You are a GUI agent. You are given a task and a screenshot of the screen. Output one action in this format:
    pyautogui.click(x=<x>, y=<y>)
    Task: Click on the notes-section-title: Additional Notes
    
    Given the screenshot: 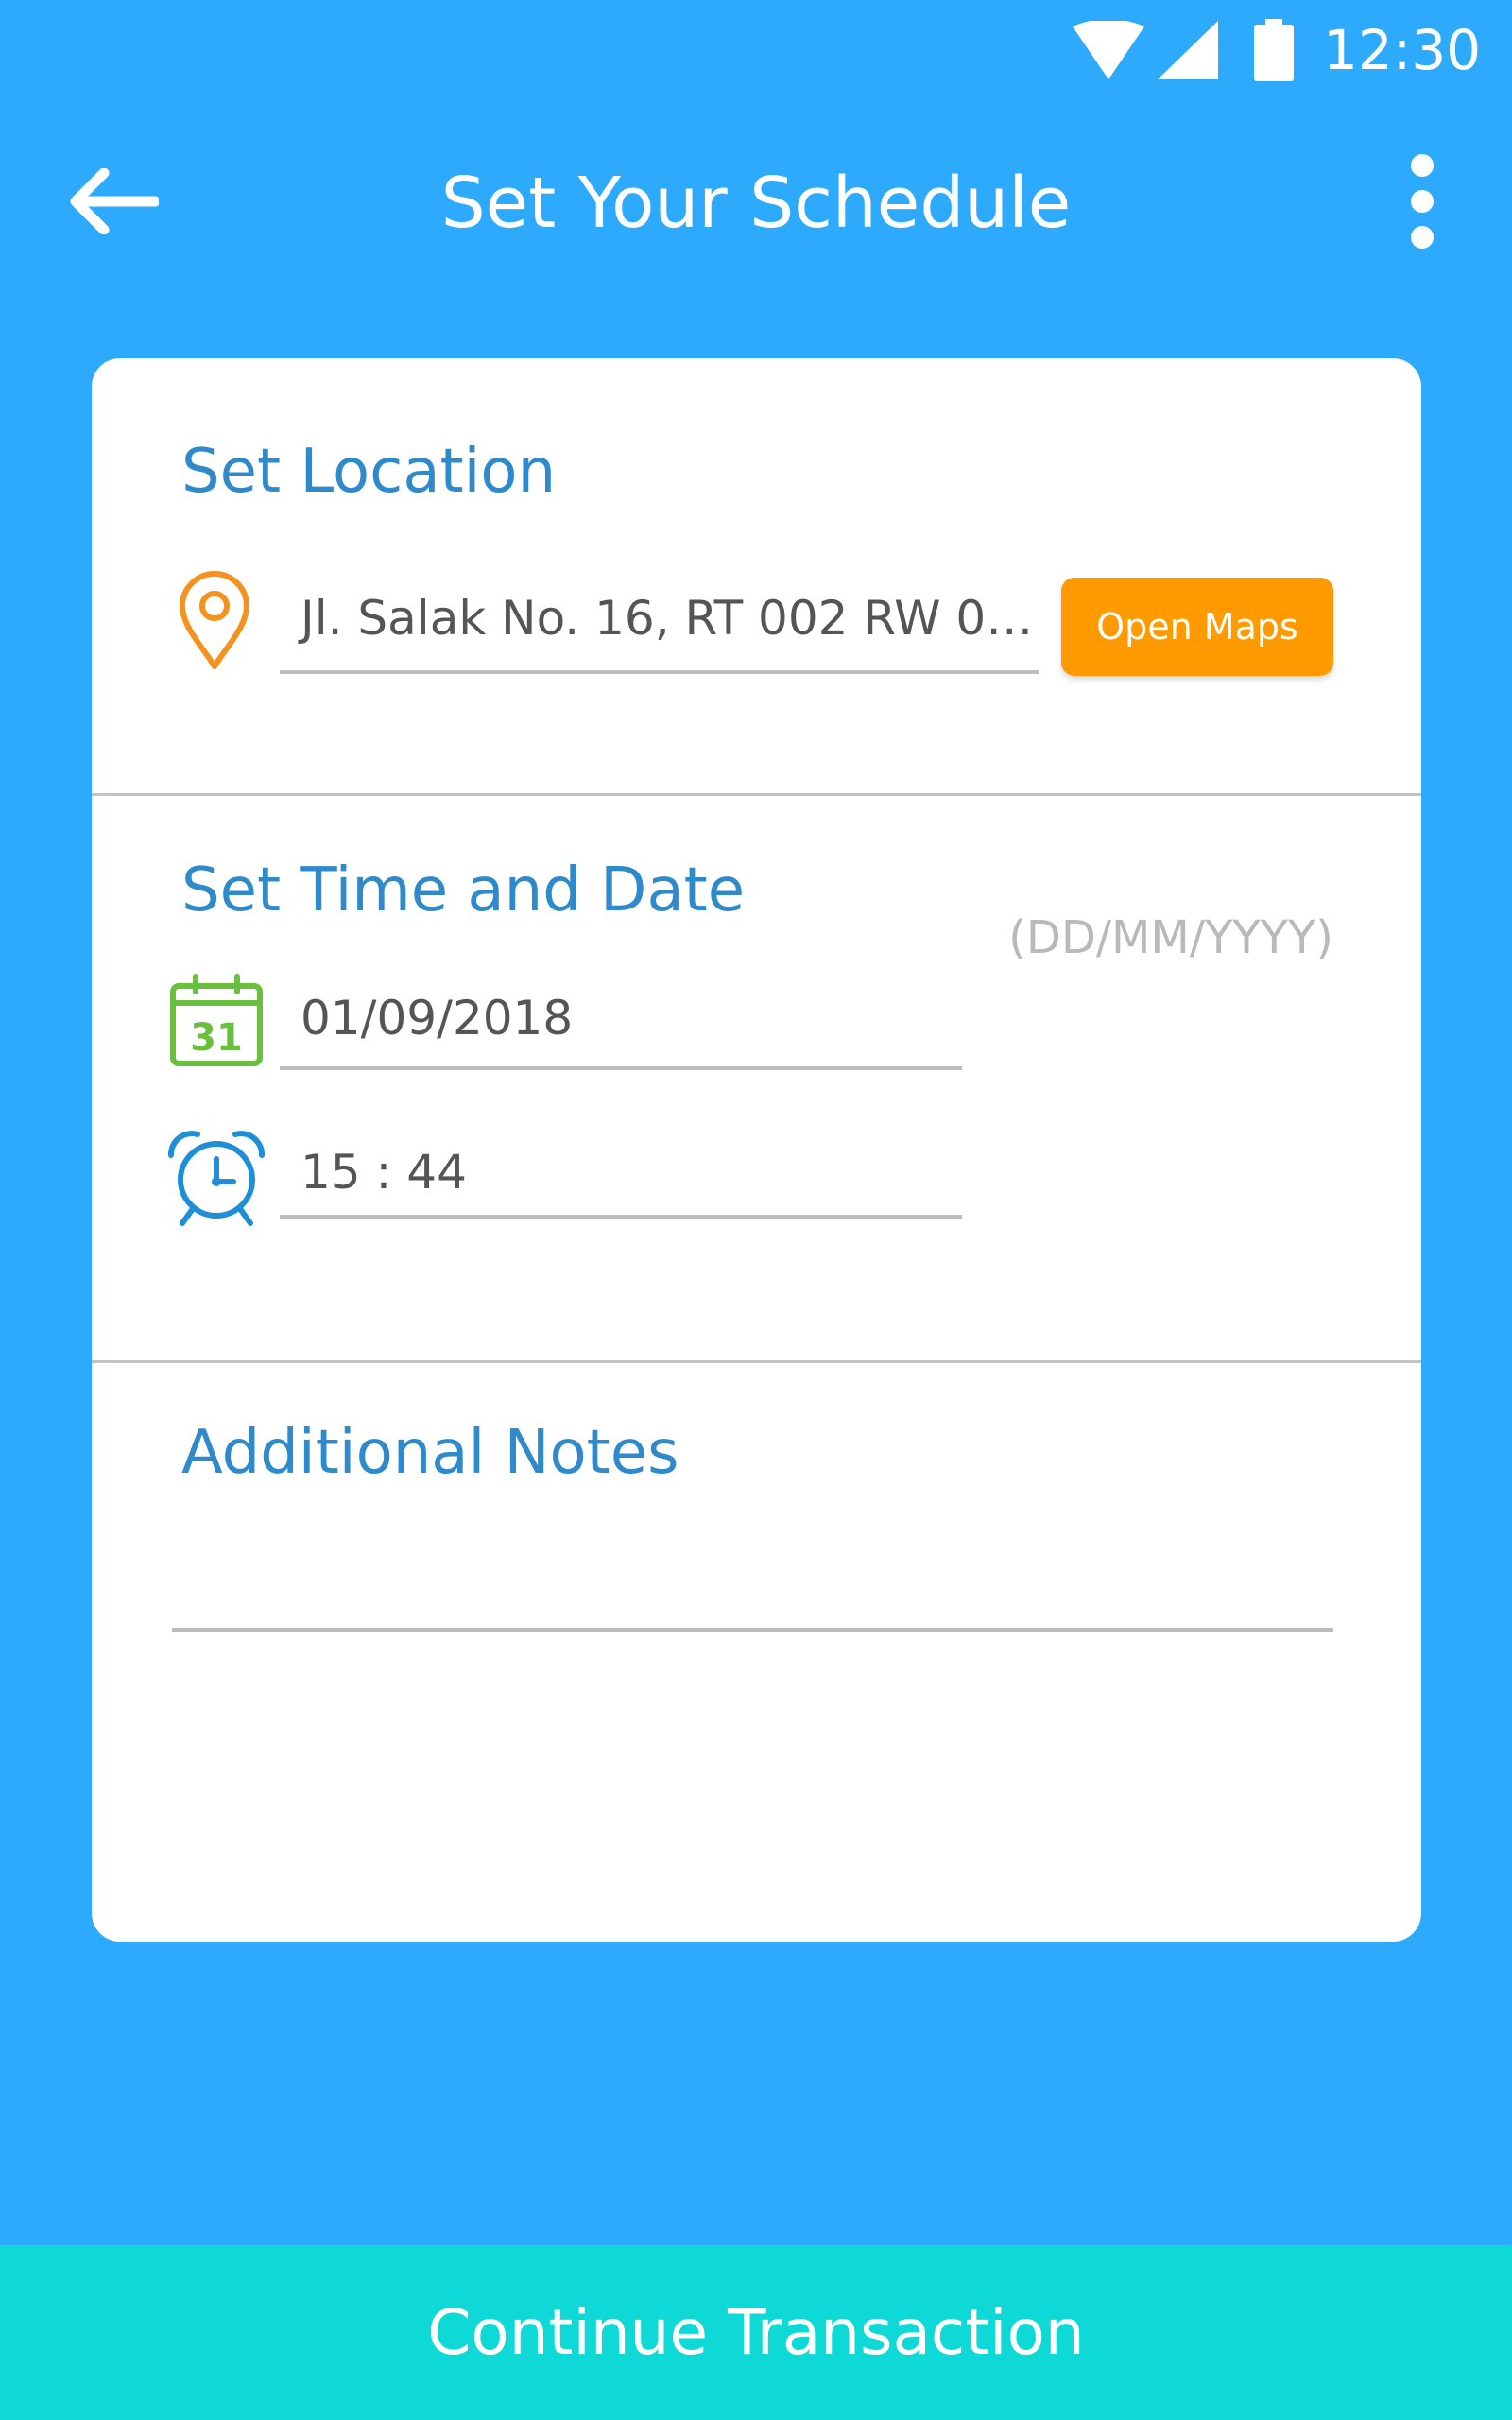 What is the action you would take?
    pyautogui.click(x=430, y=1453)
    